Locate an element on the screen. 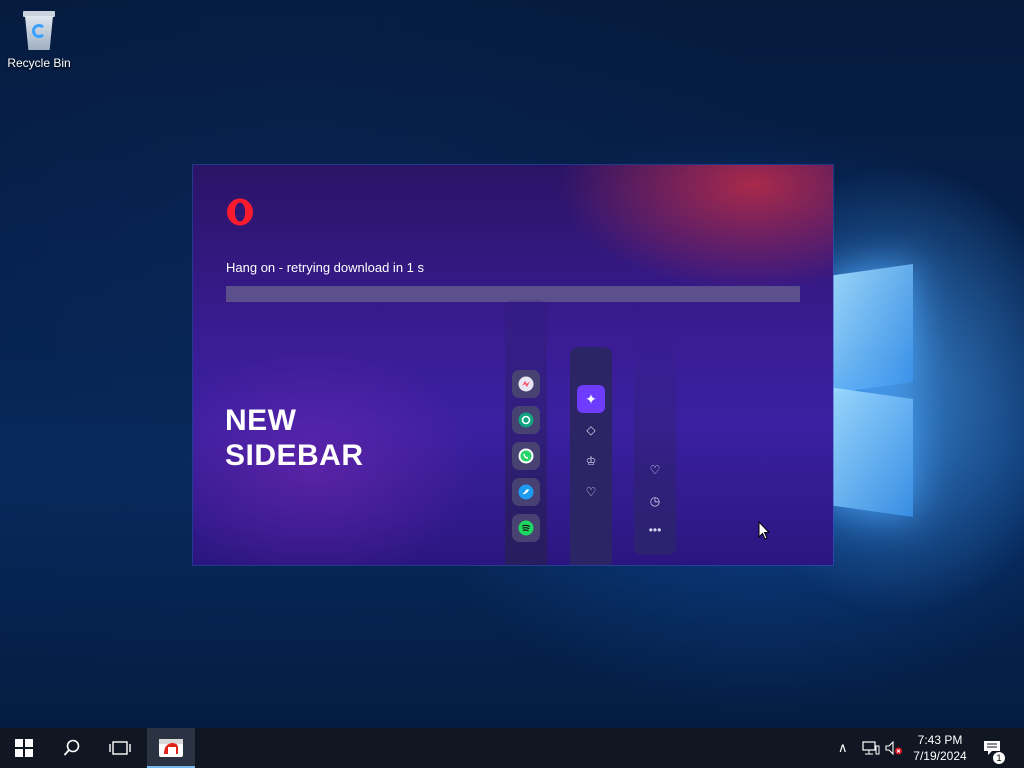 Image resolution: width=1024 pixels, height=768 pixels. task-view-icon is located at coordinates (120, 748).